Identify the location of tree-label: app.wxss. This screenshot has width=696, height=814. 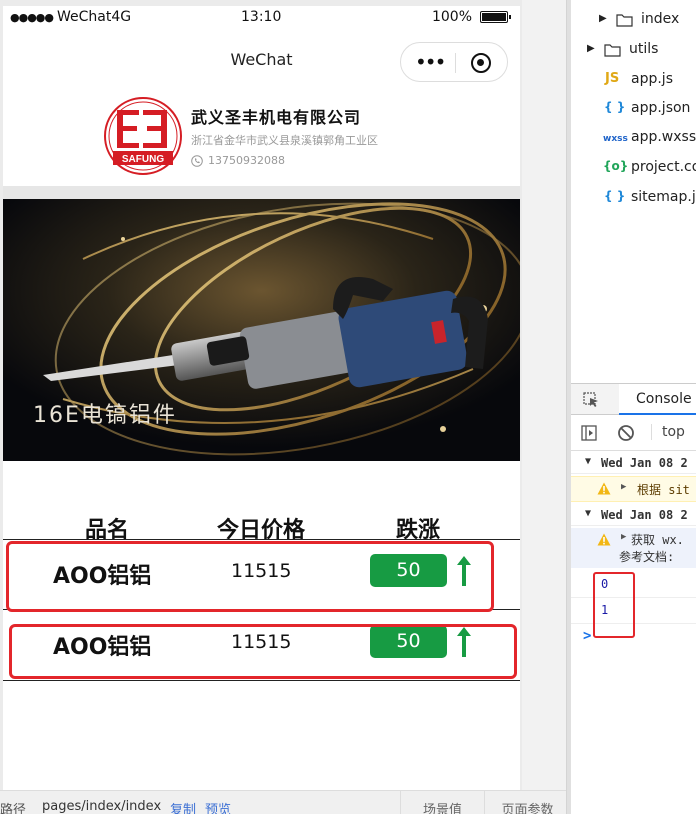
(663, 137).